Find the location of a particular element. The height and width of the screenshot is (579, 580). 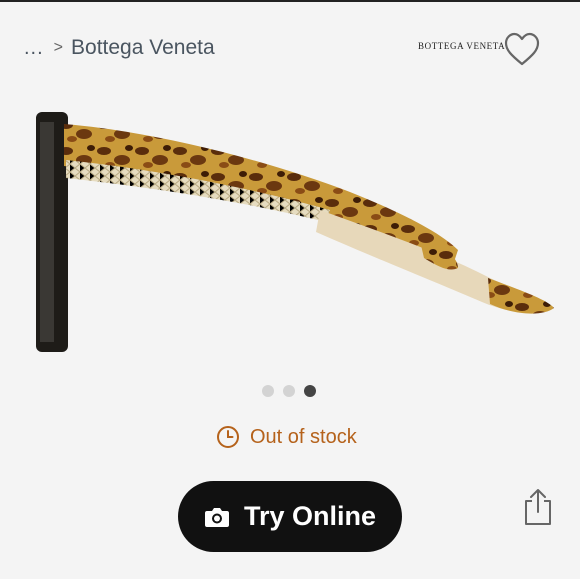

try-online-label: Try Online is located at coordinates (310, 516).